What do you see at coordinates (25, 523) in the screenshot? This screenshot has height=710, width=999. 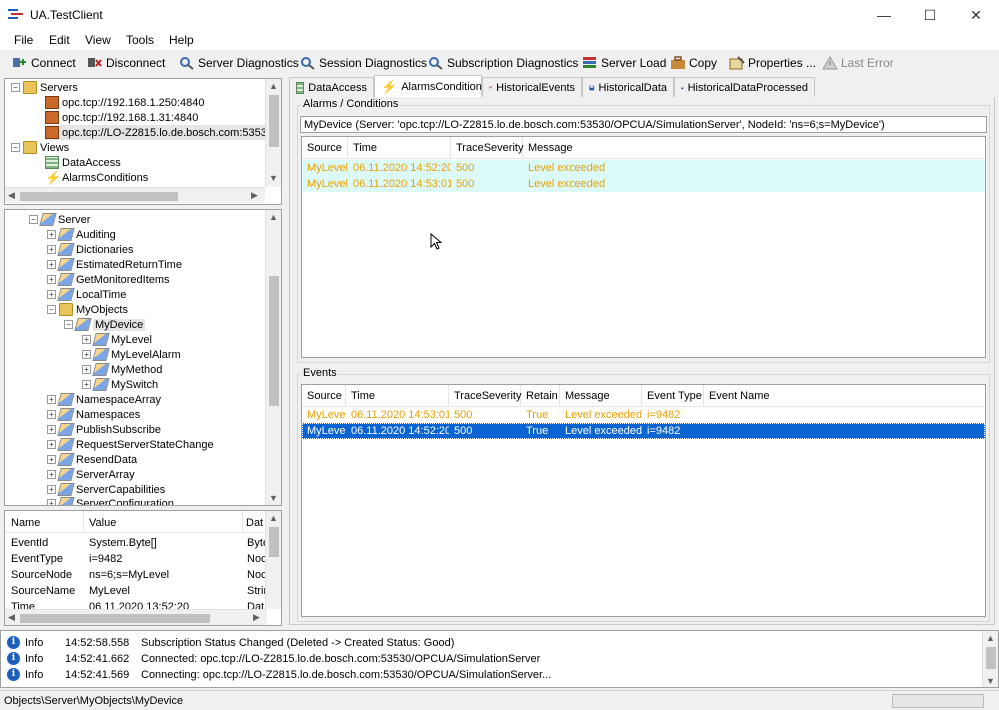 I see `header-name: Name` at bounding box center [25, 523].